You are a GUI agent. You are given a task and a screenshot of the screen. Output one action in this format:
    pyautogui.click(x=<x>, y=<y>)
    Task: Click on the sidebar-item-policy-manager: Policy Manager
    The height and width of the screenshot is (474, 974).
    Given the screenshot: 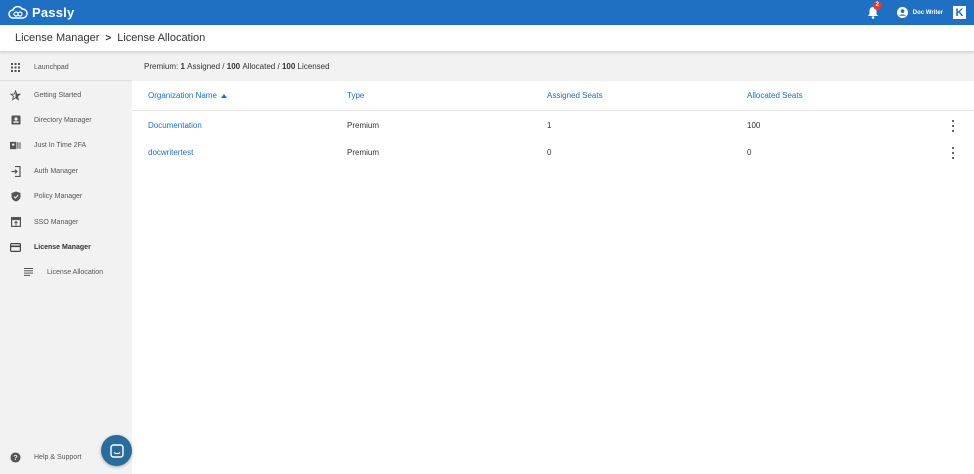 What is the action you would take?
    pyautogui.click(x=66, y=196)
    